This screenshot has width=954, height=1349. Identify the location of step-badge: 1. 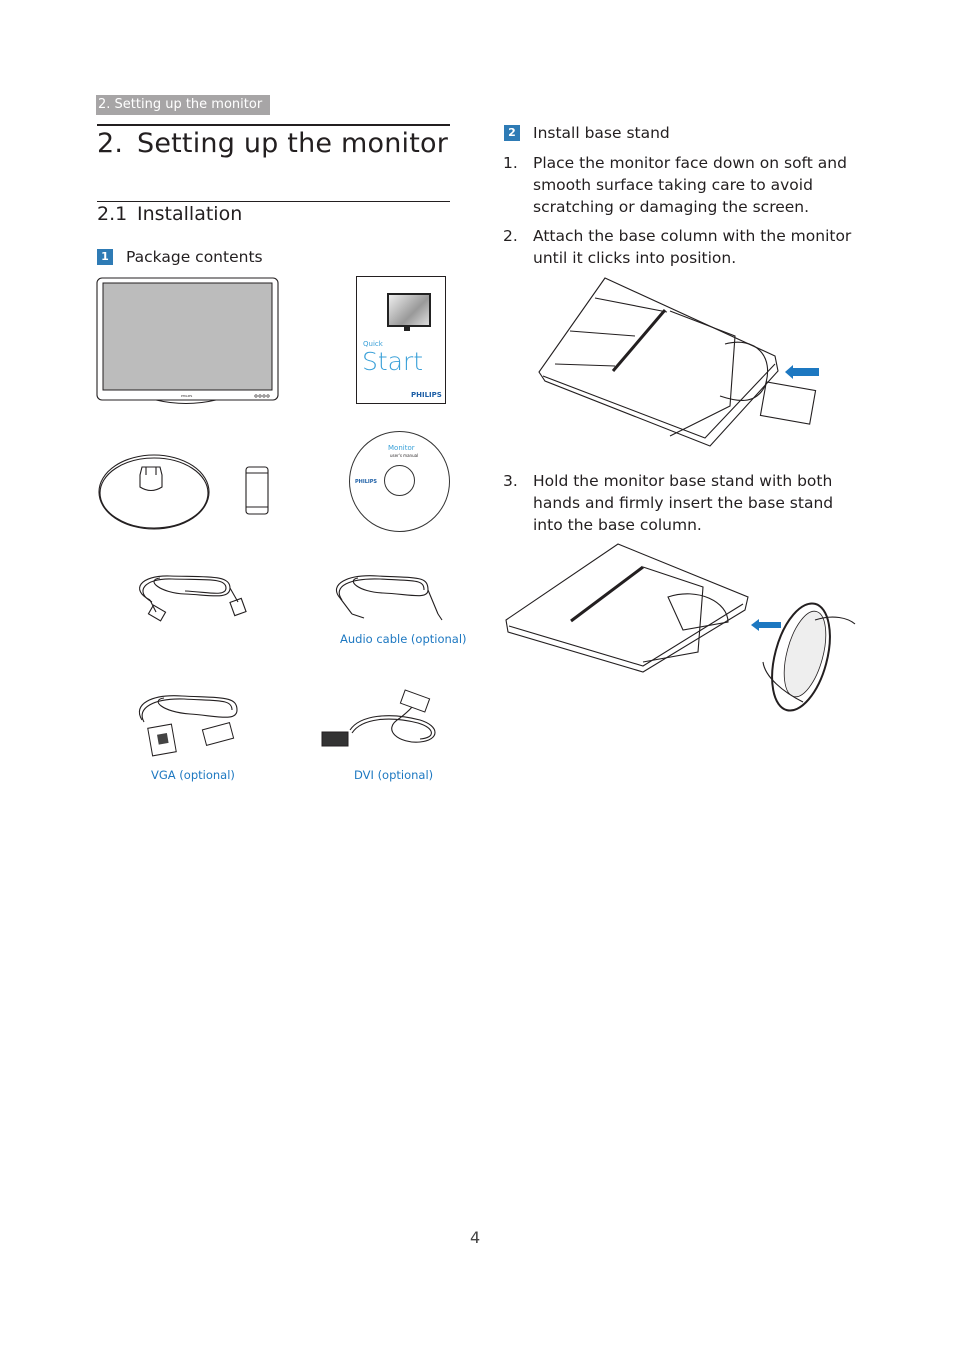
(105, 257).